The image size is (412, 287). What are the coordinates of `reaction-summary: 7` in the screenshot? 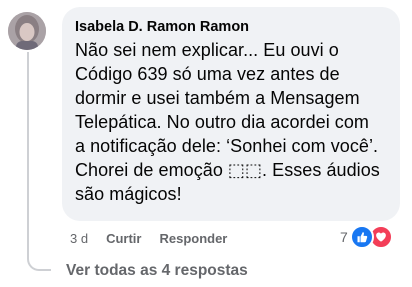 It's located at (366, 237).